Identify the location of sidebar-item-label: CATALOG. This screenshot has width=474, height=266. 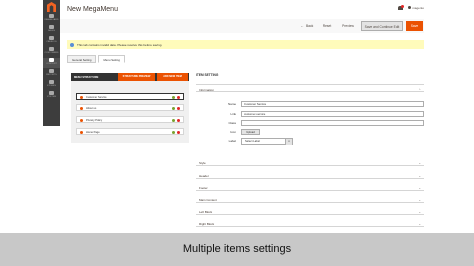
(51, 42).